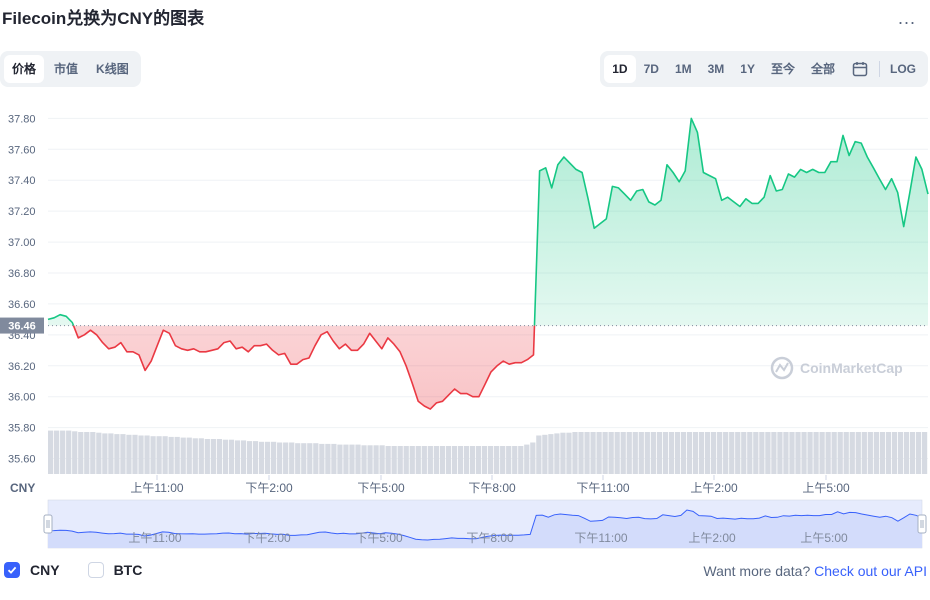 This screenshot has height=600, width=930. What do you see at coordinates (22, 305) in the screenshot?
I see `y-tick-label: 36.60` at bounding box center [22, 305].